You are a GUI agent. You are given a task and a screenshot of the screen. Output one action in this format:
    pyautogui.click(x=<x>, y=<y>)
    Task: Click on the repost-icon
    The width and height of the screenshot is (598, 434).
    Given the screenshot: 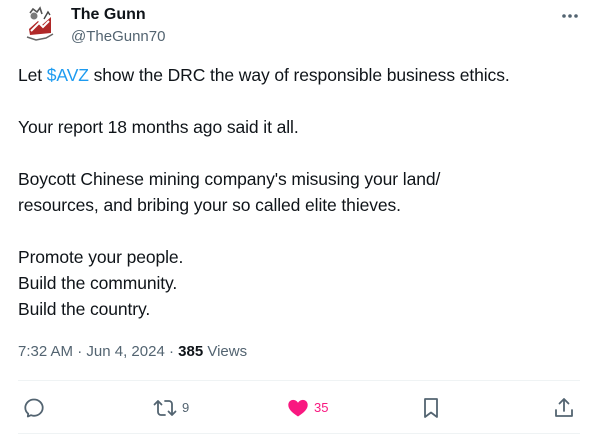 What is the action you would take?
    pyautogui.click(x=165, y=408)
    